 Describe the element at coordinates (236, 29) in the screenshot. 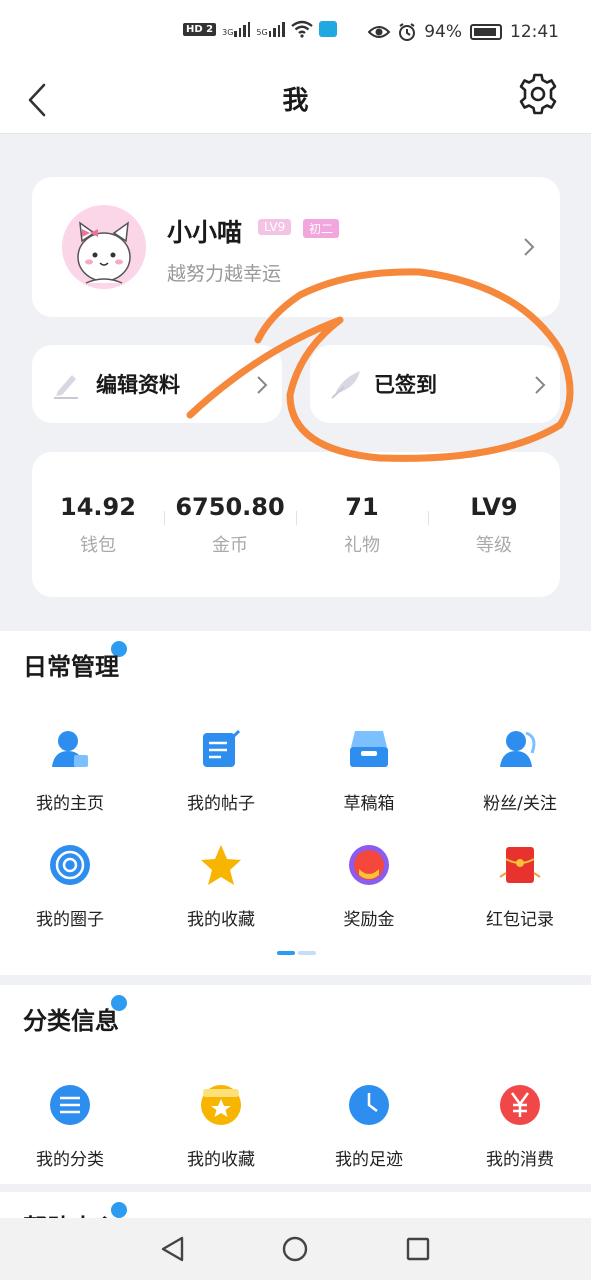

I see `signal-3g-icon: 3G` at that location.